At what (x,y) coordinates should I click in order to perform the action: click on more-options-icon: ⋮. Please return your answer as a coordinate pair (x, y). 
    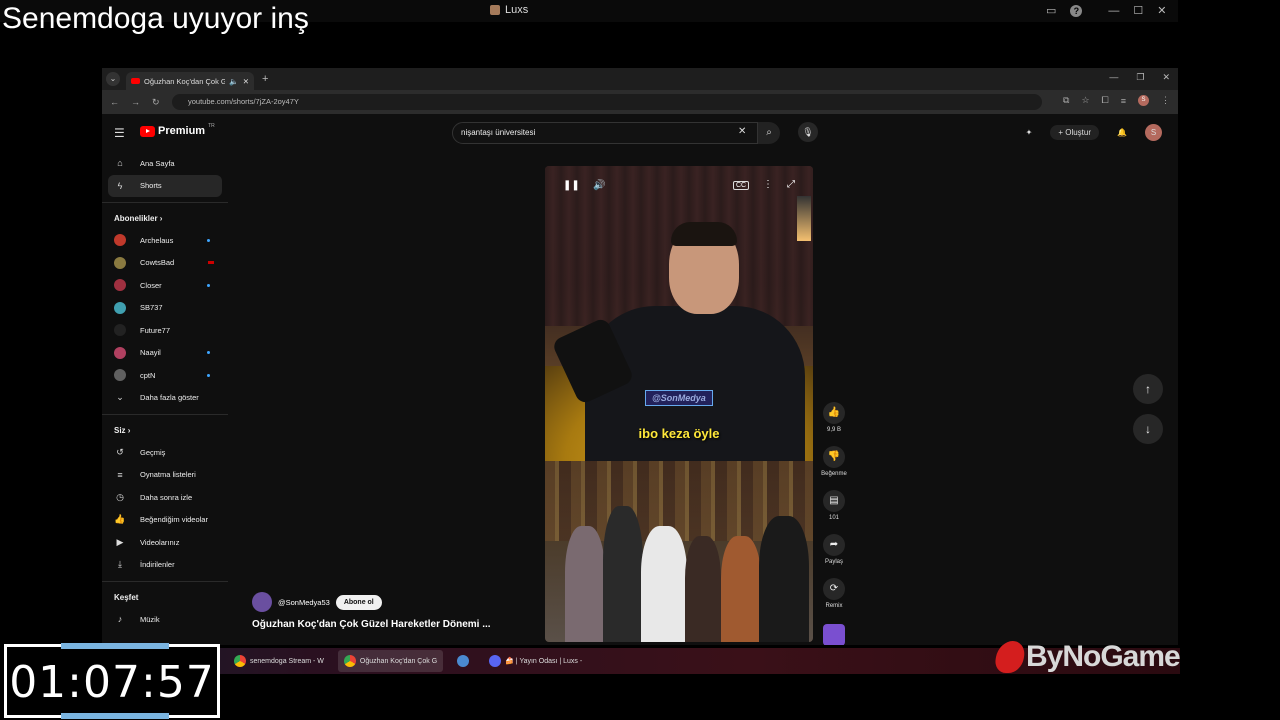
    Looking at the image, I should click on (768, 184).